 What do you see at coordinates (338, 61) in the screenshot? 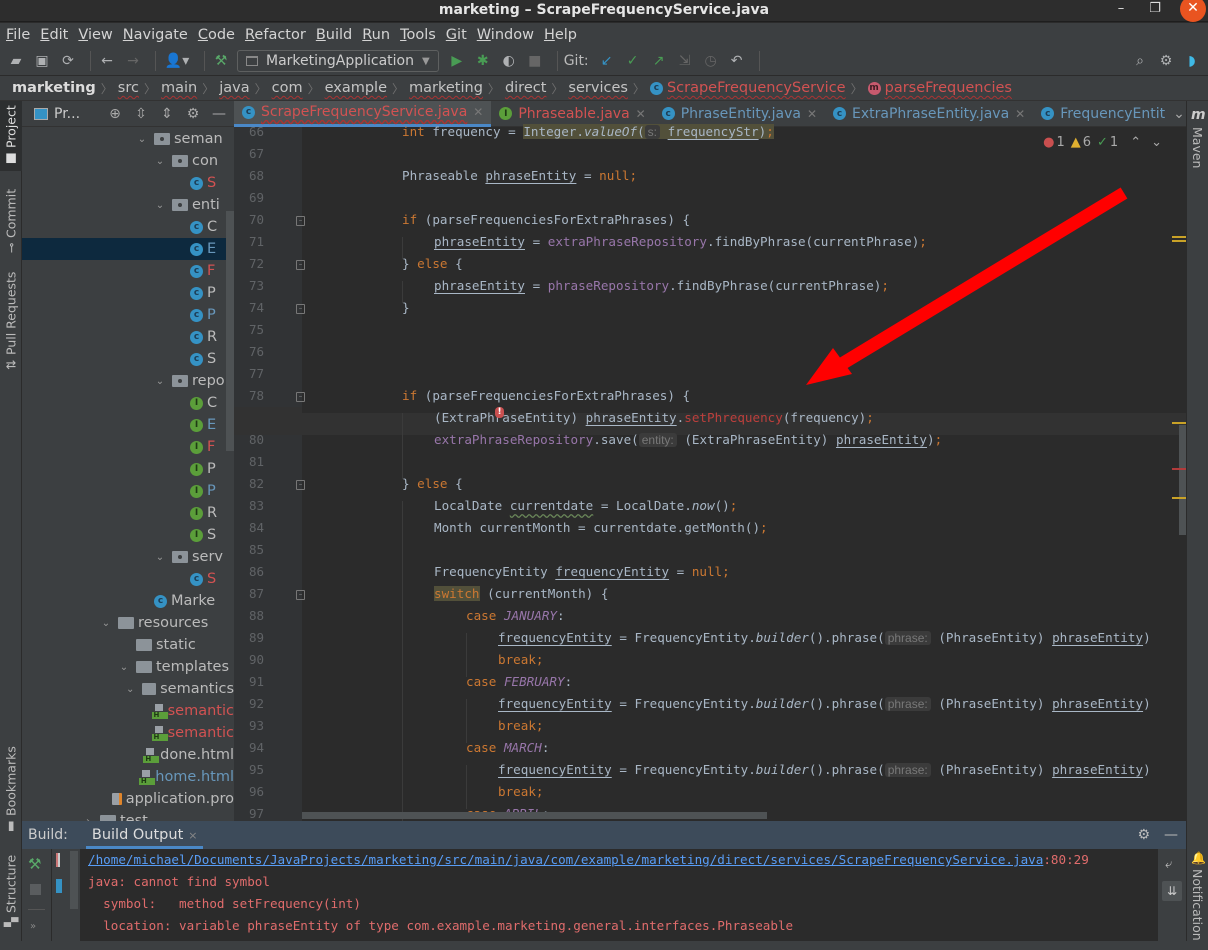
I see `run-configuration-select: MarketingApplication ▼` at bounding box center [338, 61].